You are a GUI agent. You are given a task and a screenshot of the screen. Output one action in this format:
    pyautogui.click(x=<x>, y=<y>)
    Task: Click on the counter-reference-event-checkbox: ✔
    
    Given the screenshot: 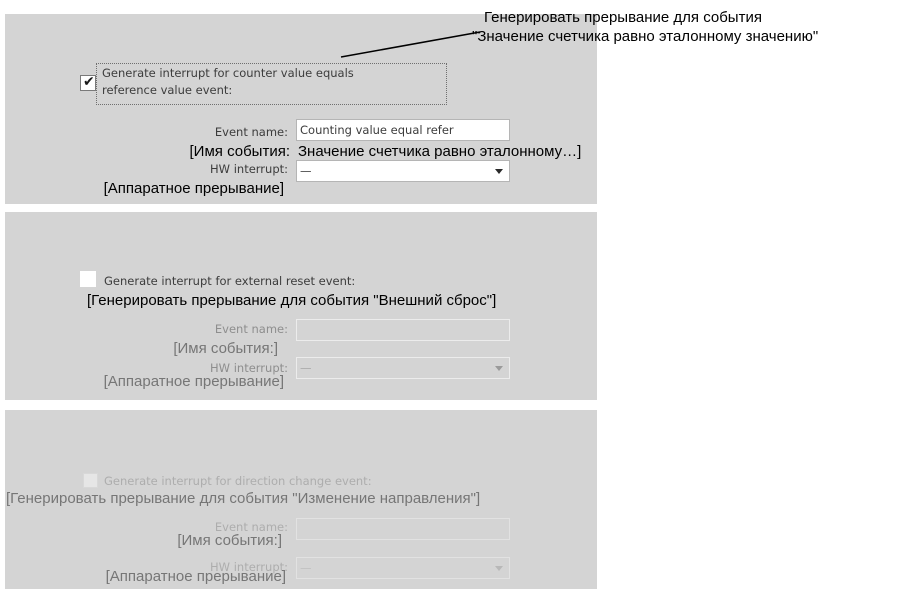 What is the action you would take?
    pyautogui.click(x=88, y=82)
    